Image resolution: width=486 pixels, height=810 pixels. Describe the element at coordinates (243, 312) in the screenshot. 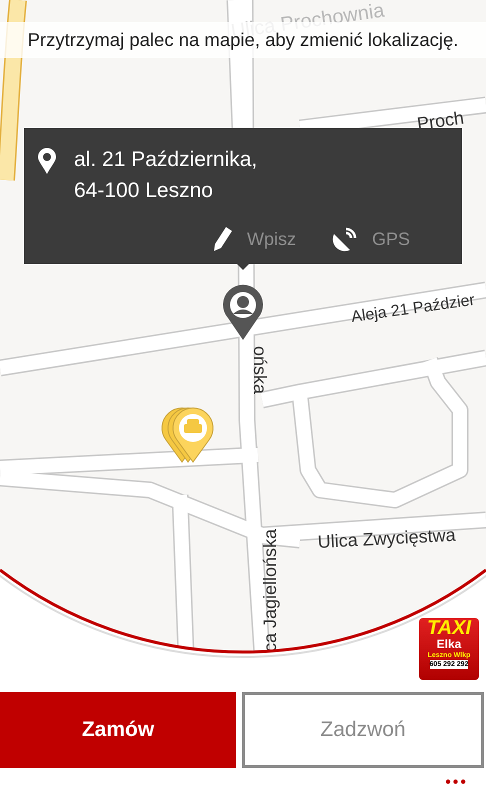

I see `person-pin-icon` at that location.